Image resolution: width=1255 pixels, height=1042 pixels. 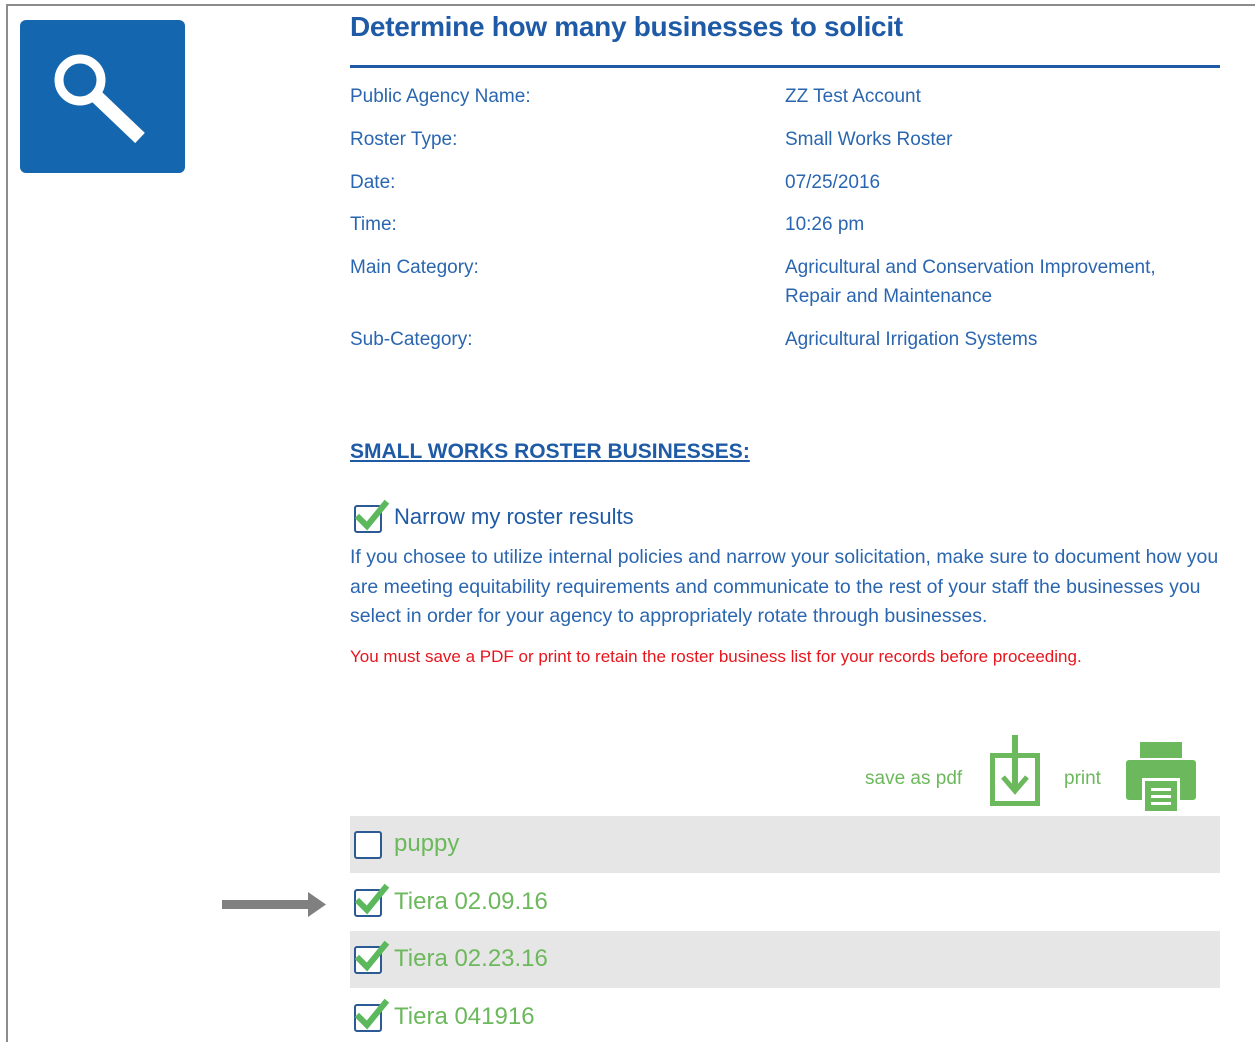 What do you see at coordinates (913, 779) in the screenshot?
I see `save-pdf-link: save as pdf` at bounding box center [913, 779].